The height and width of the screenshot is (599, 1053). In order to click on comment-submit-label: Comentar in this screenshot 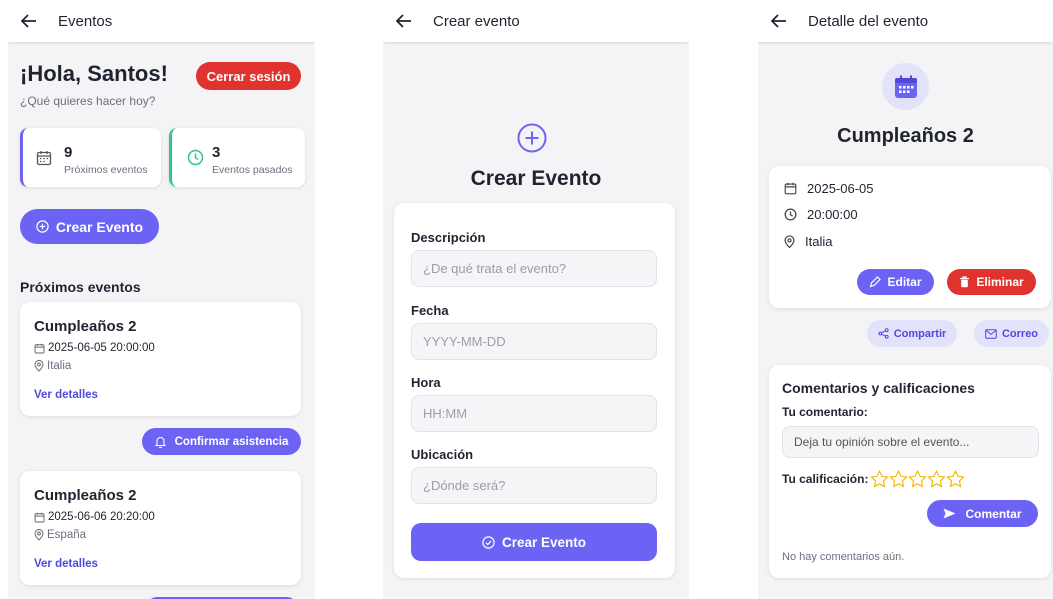, I will do `click(993, 513)`.